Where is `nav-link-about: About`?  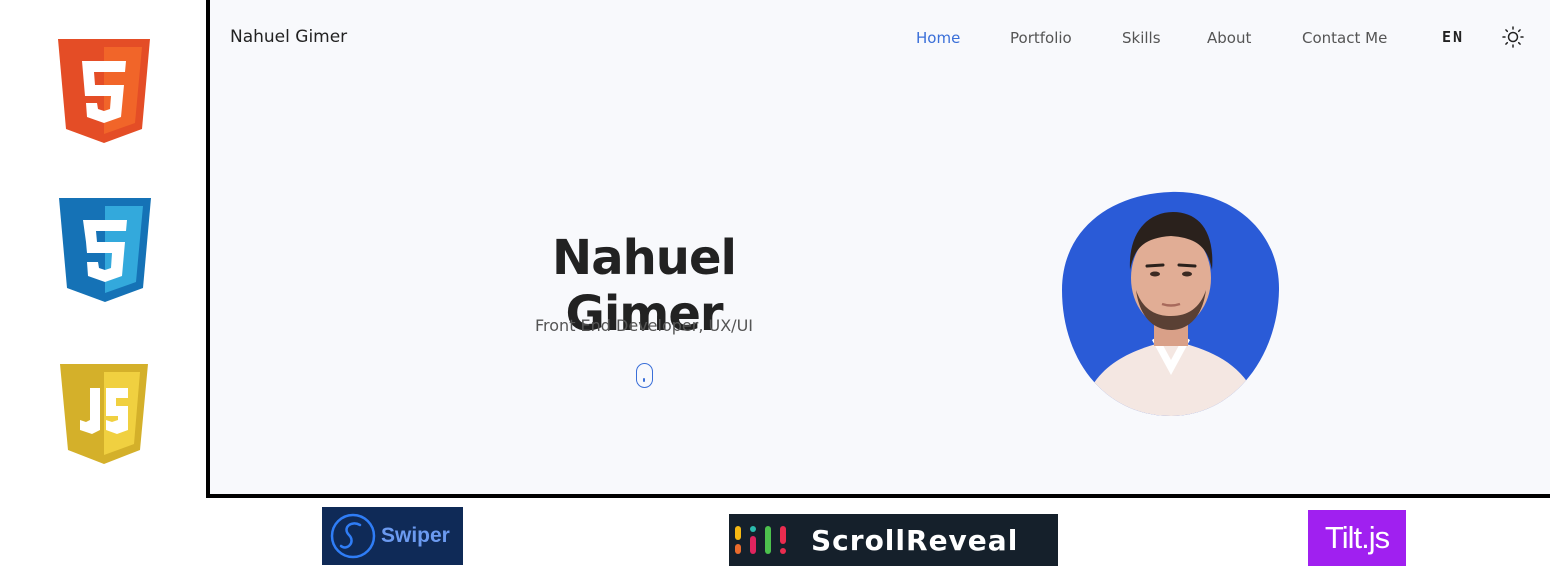 nav-link-about: About is located at coordinates (1229, 38).